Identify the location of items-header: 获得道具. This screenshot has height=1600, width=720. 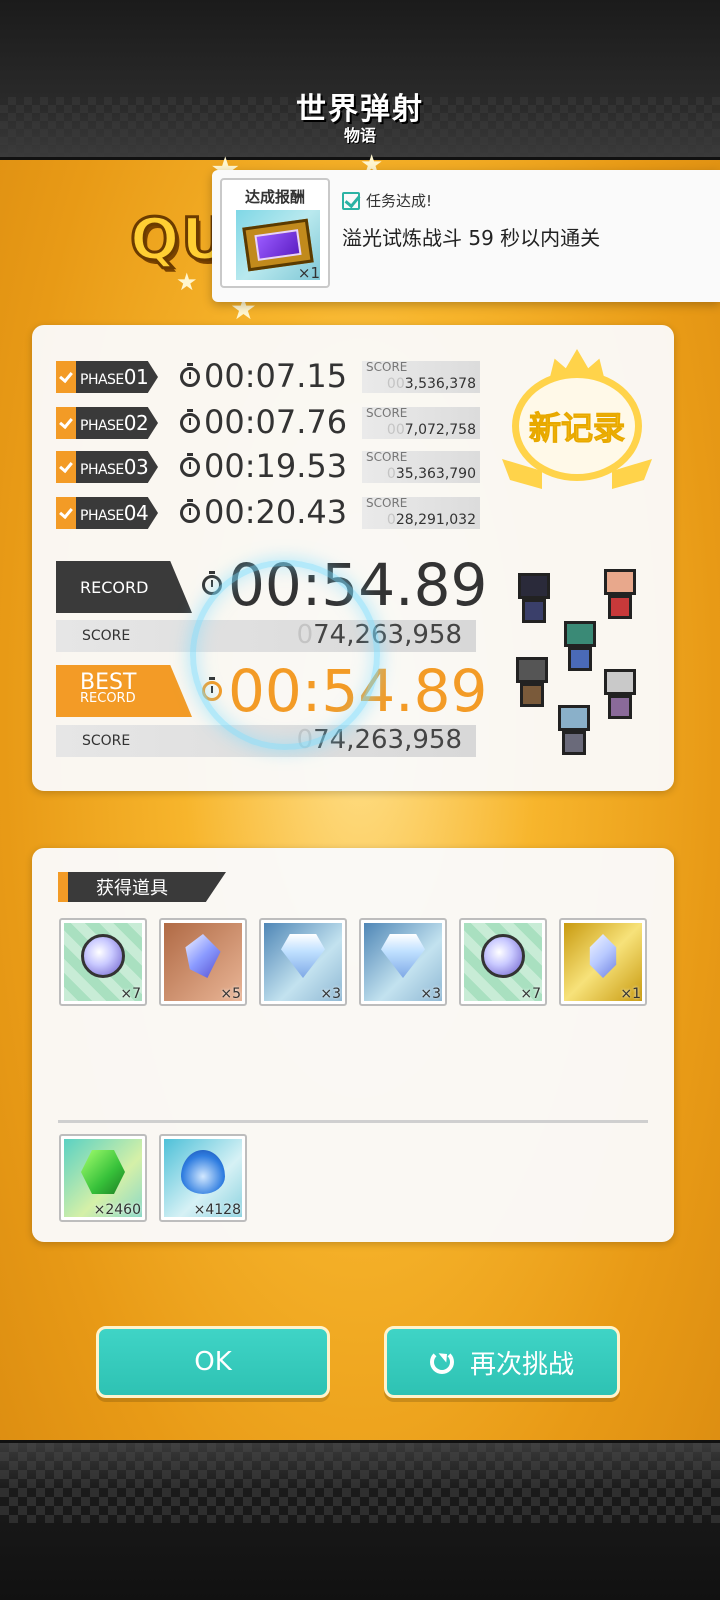
(142, 887).